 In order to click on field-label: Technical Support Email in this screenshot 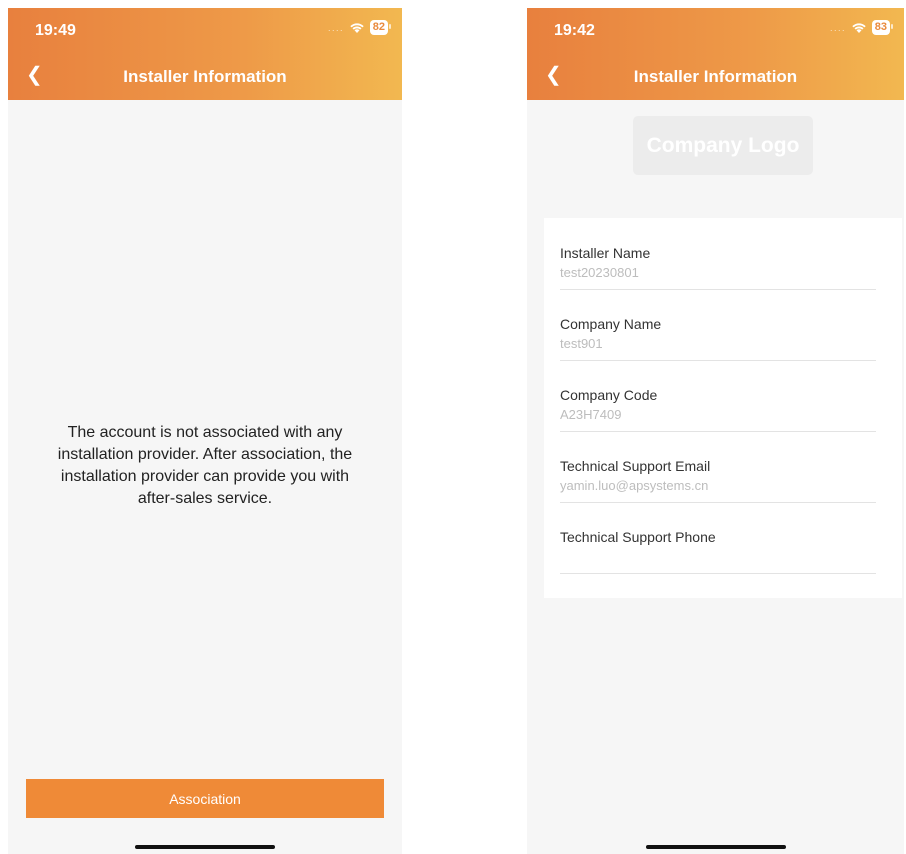, I will do `click(635, 466)`.